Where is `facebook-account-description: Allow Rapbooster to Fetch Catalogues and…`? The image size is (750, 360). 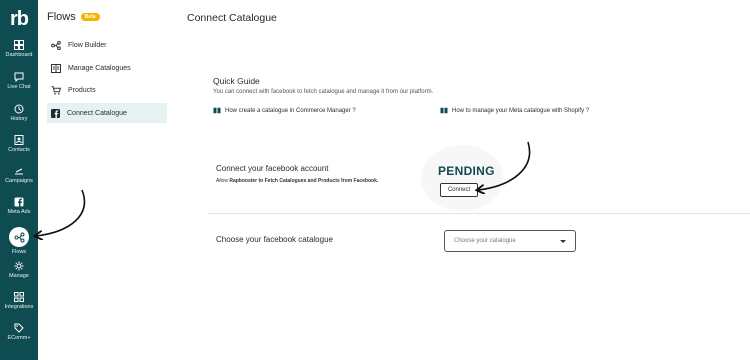
facebook-account-description: Allow Rapbooster to Fetch Catalogues and… is located at coordinates (297, 181).